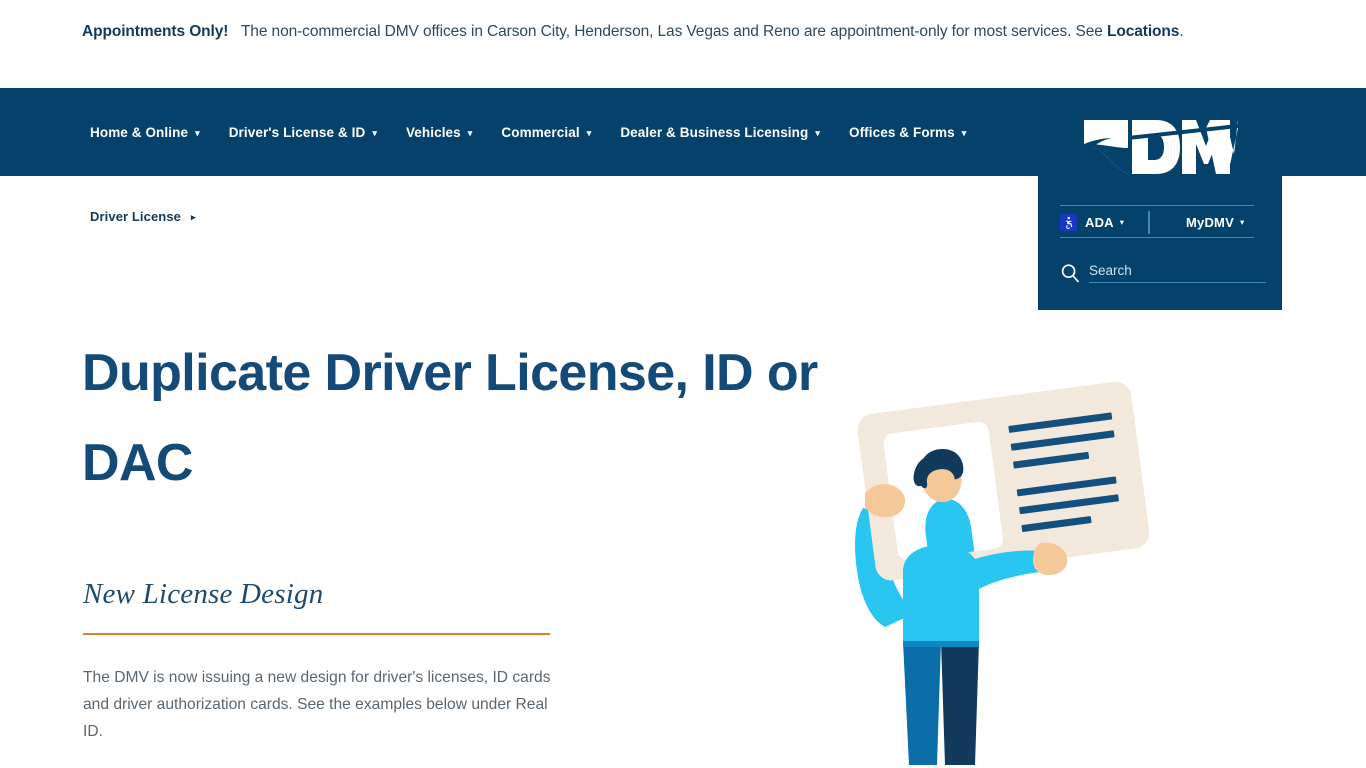 The image size is (1366, 768). What do you see at coordinates (1157, 205) in the screenshot?
I see `utility-divider-top` at bounding box center [1157, 205].